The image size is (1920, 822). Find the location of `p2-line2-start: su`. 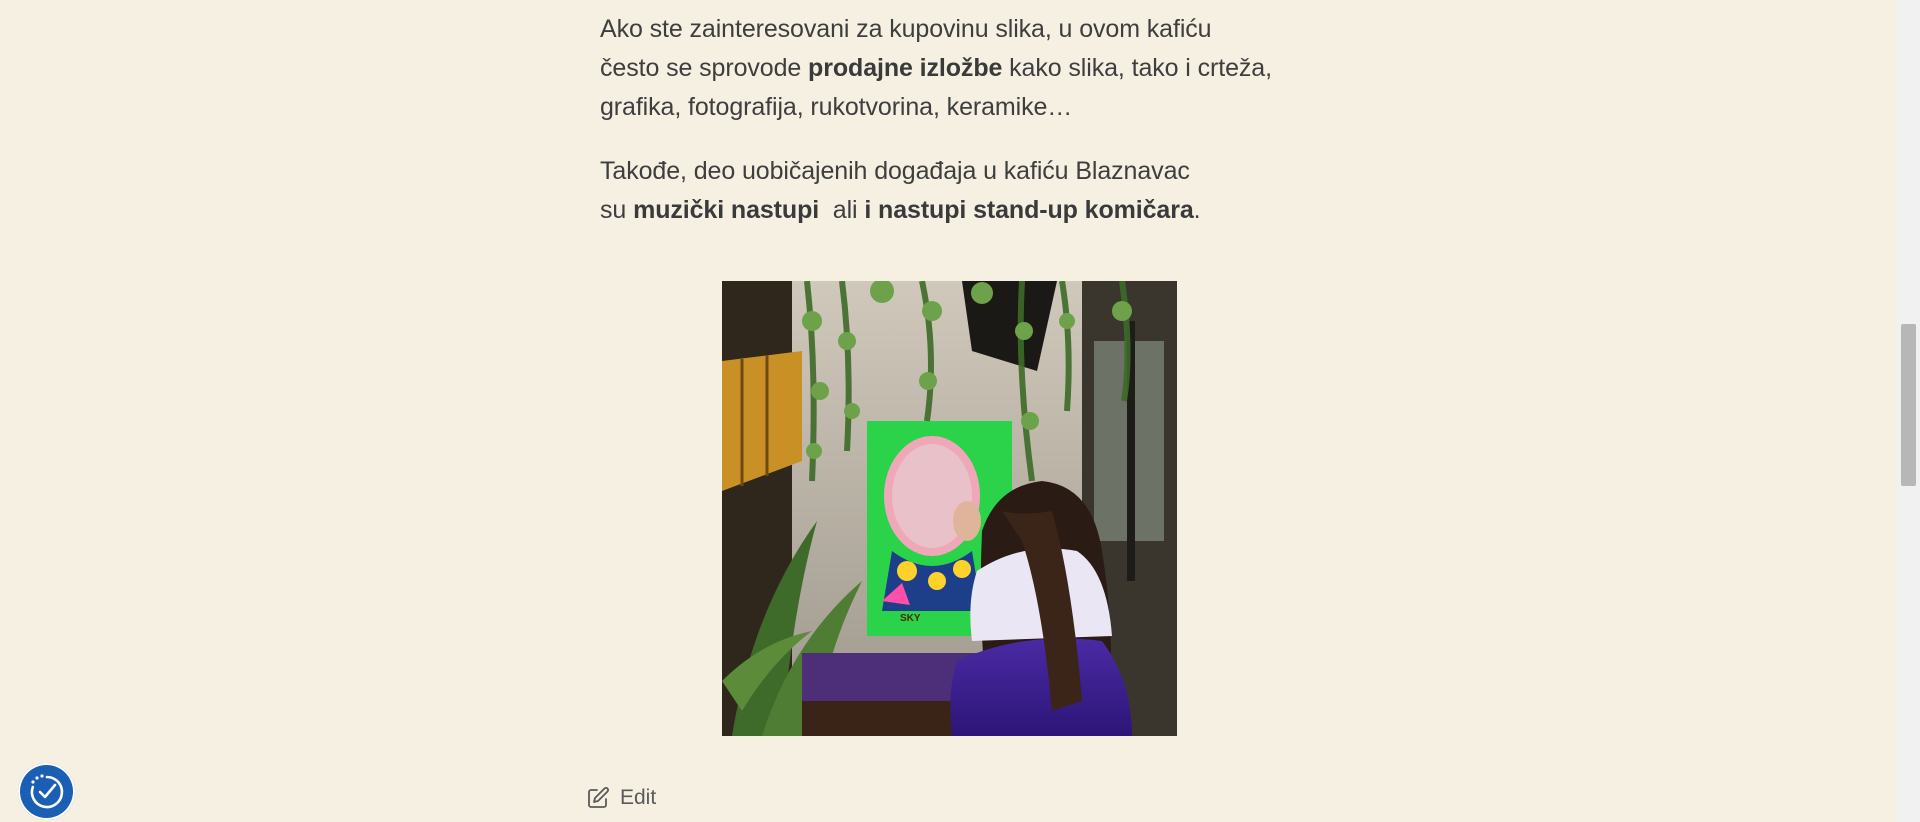

p2-line2-start: su is located at coordinates (617, 210).